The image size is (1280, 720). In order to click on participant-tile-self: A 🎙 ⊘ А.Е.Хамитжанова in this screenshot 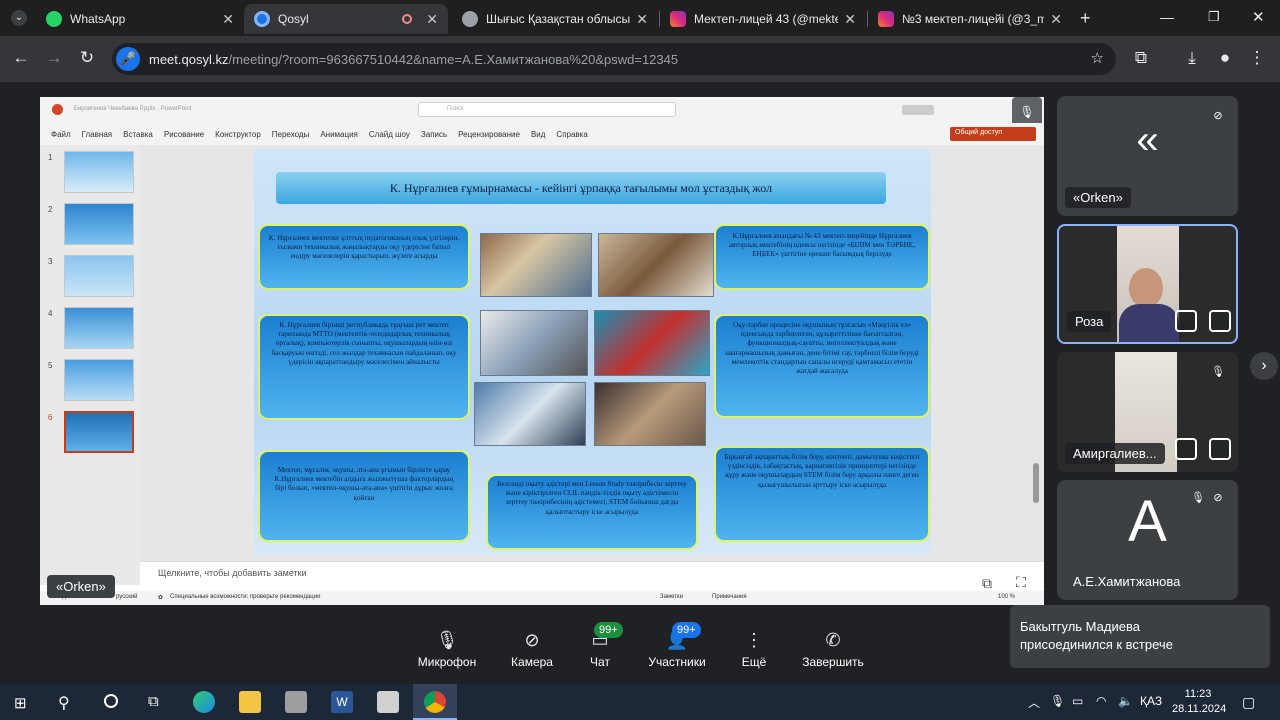, I will do `click(1147, 540)`.